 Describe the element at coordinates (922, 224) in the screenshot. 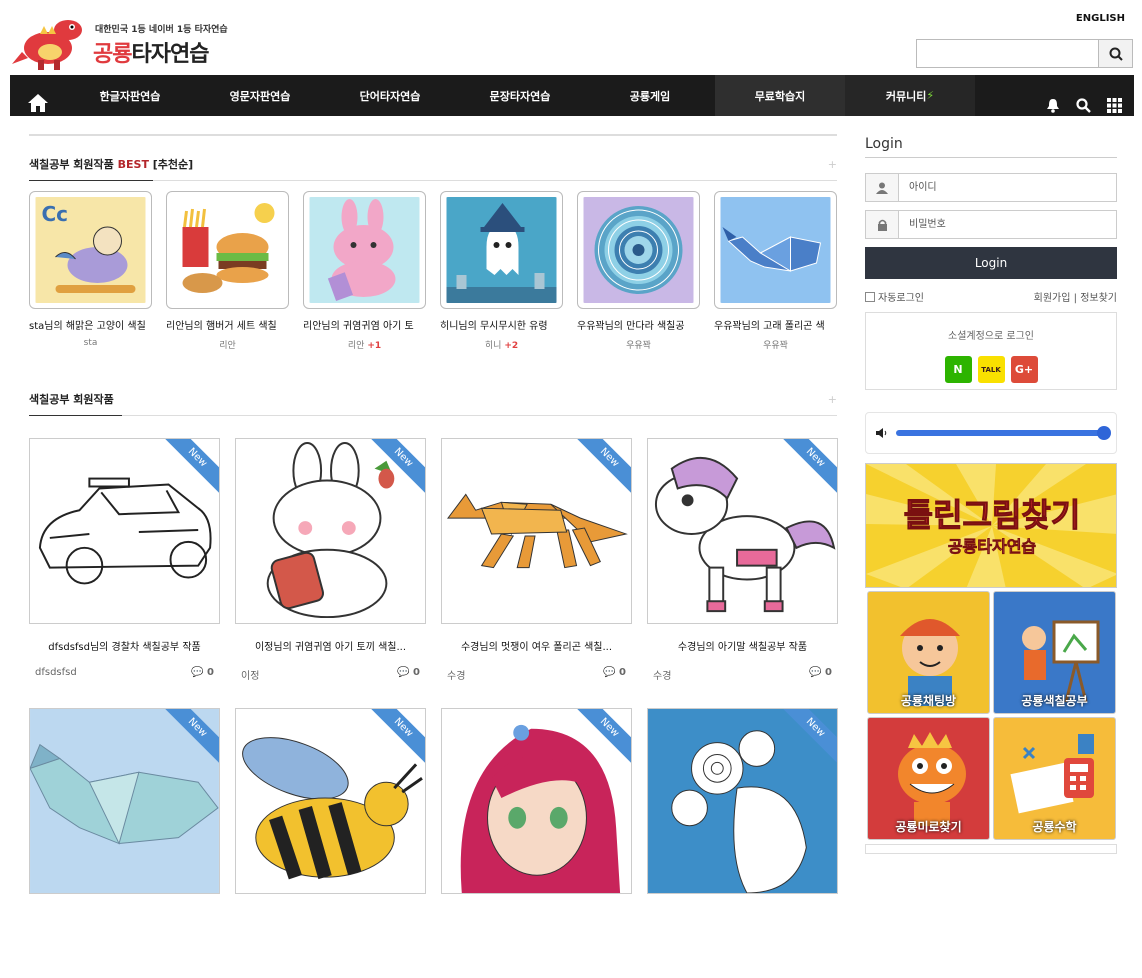

I see `password-input: 비밀번호` at that location.